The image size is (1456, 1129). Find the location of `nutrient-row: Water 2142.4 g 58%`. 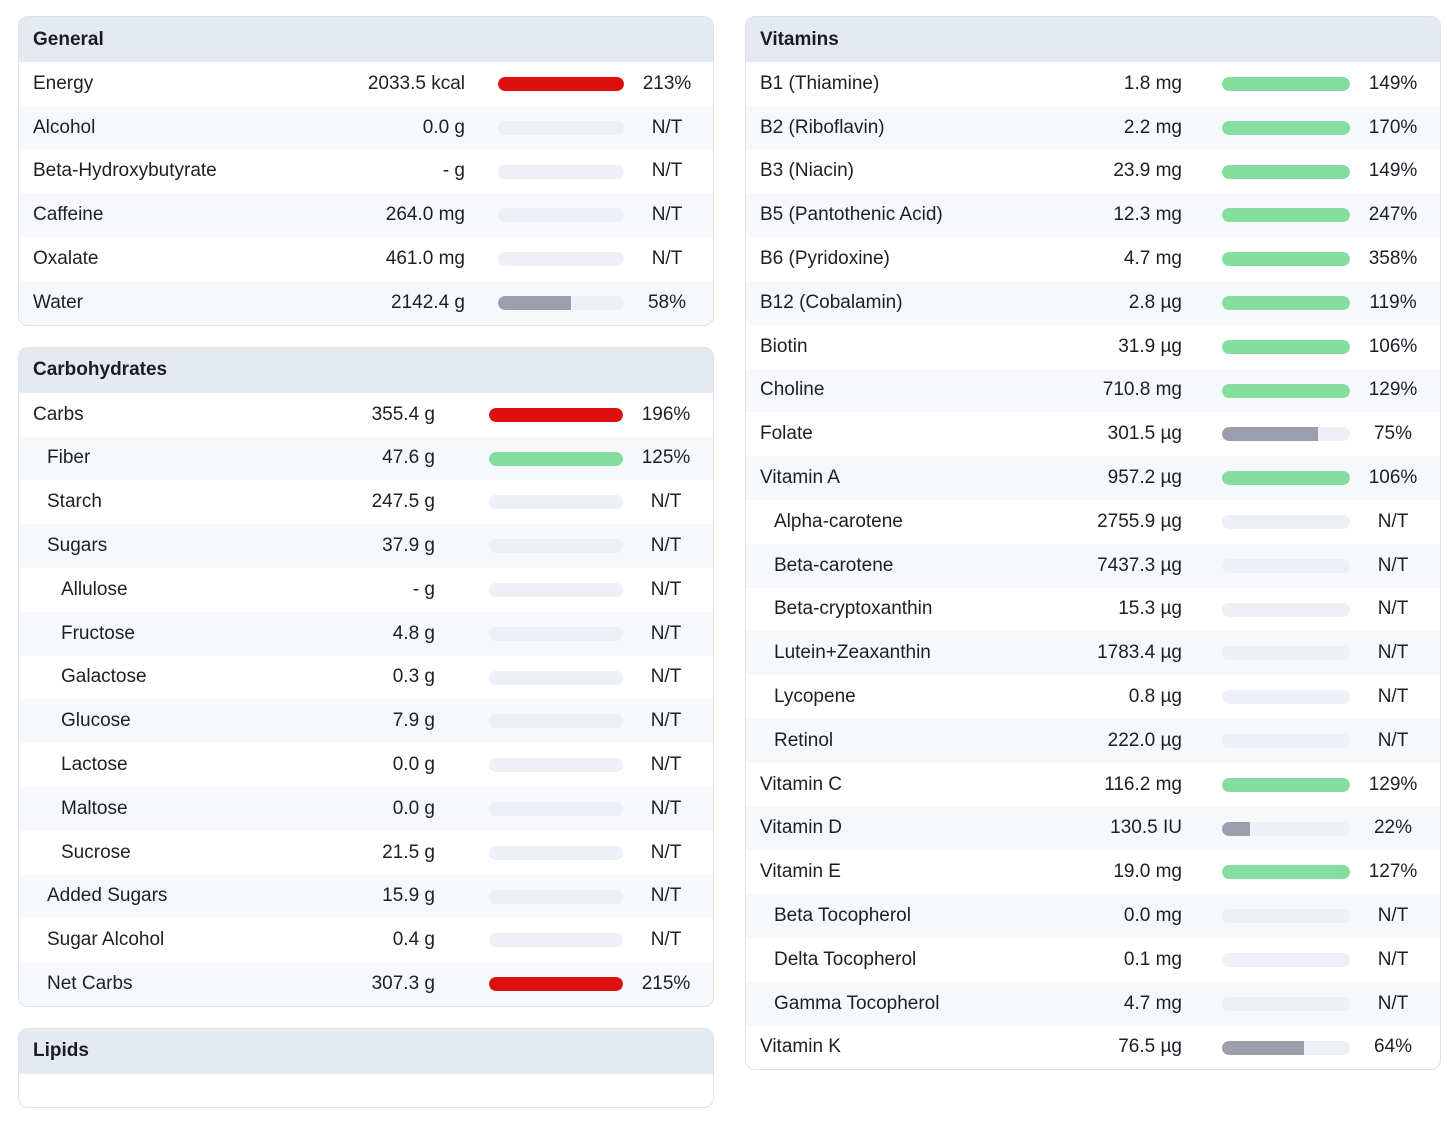

nutrient-row: Water 2142.4 g 58% is located at coordinates (366, 302).